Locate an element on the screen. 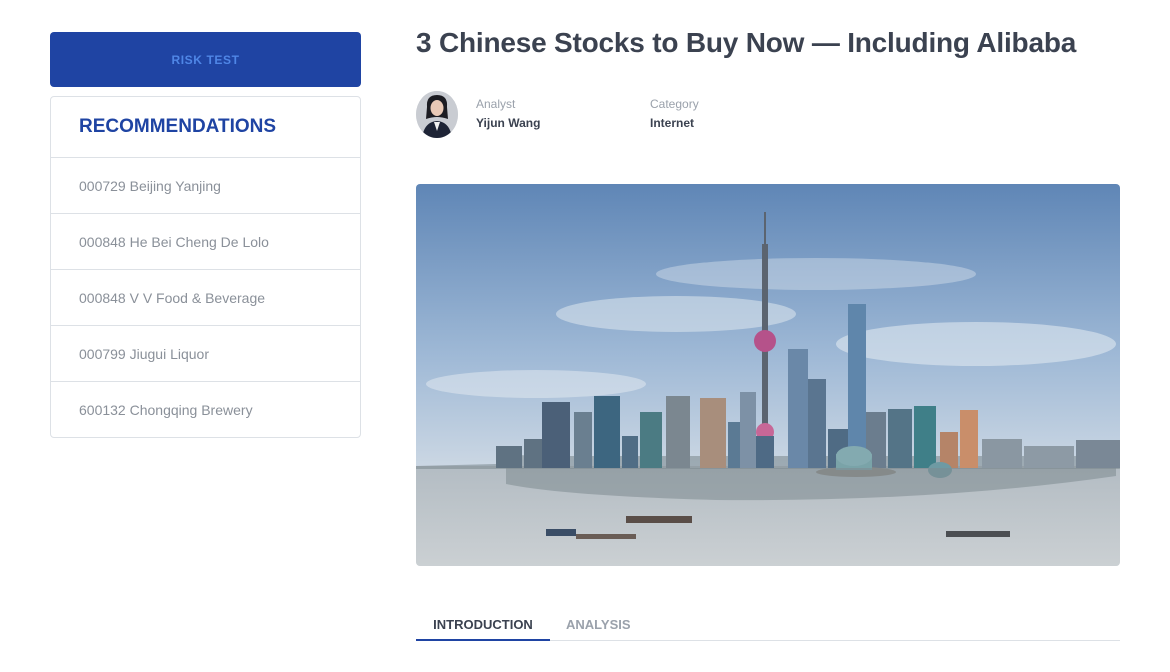 The image size is (1170, 672). recommendations-title: RECOMMENDATIONS is located at coordinates (205, 127).